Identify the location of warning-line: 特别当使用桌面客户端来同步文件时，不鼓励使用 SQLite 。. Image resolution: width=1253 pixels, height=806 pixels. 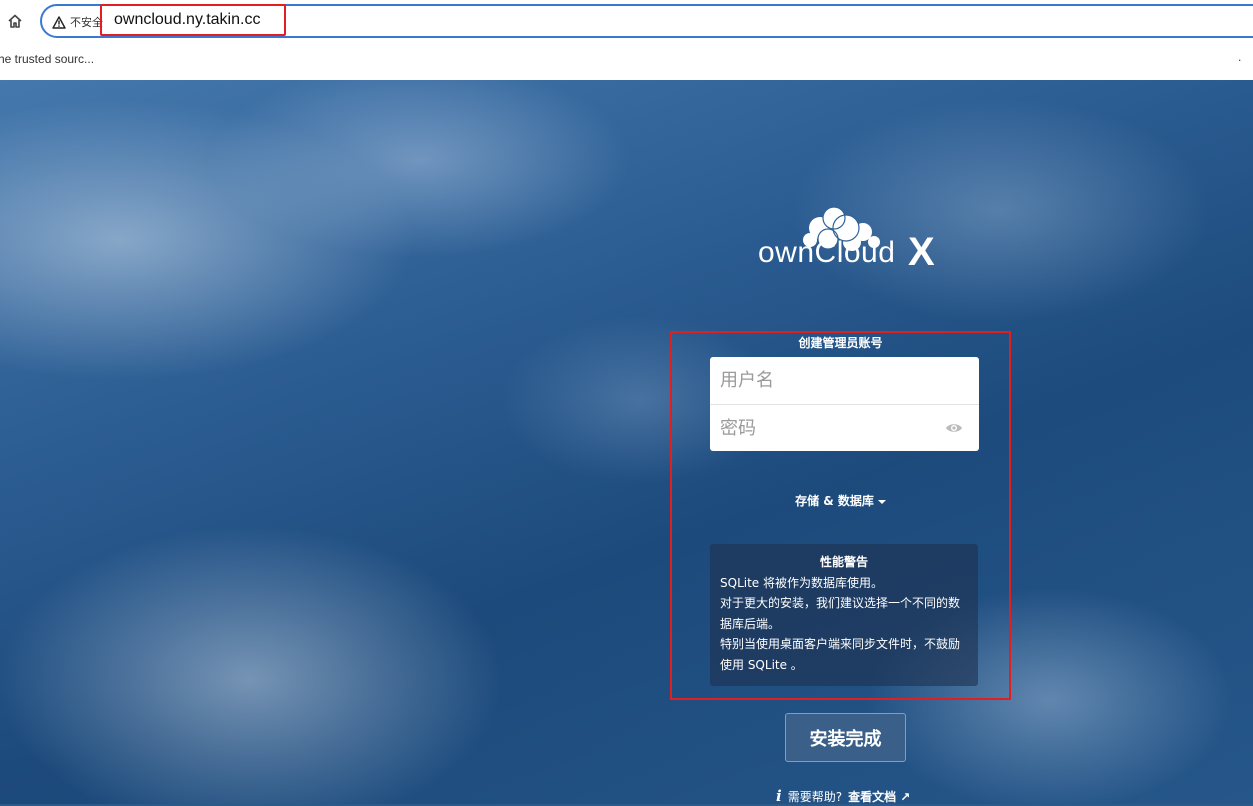
(840, 654).